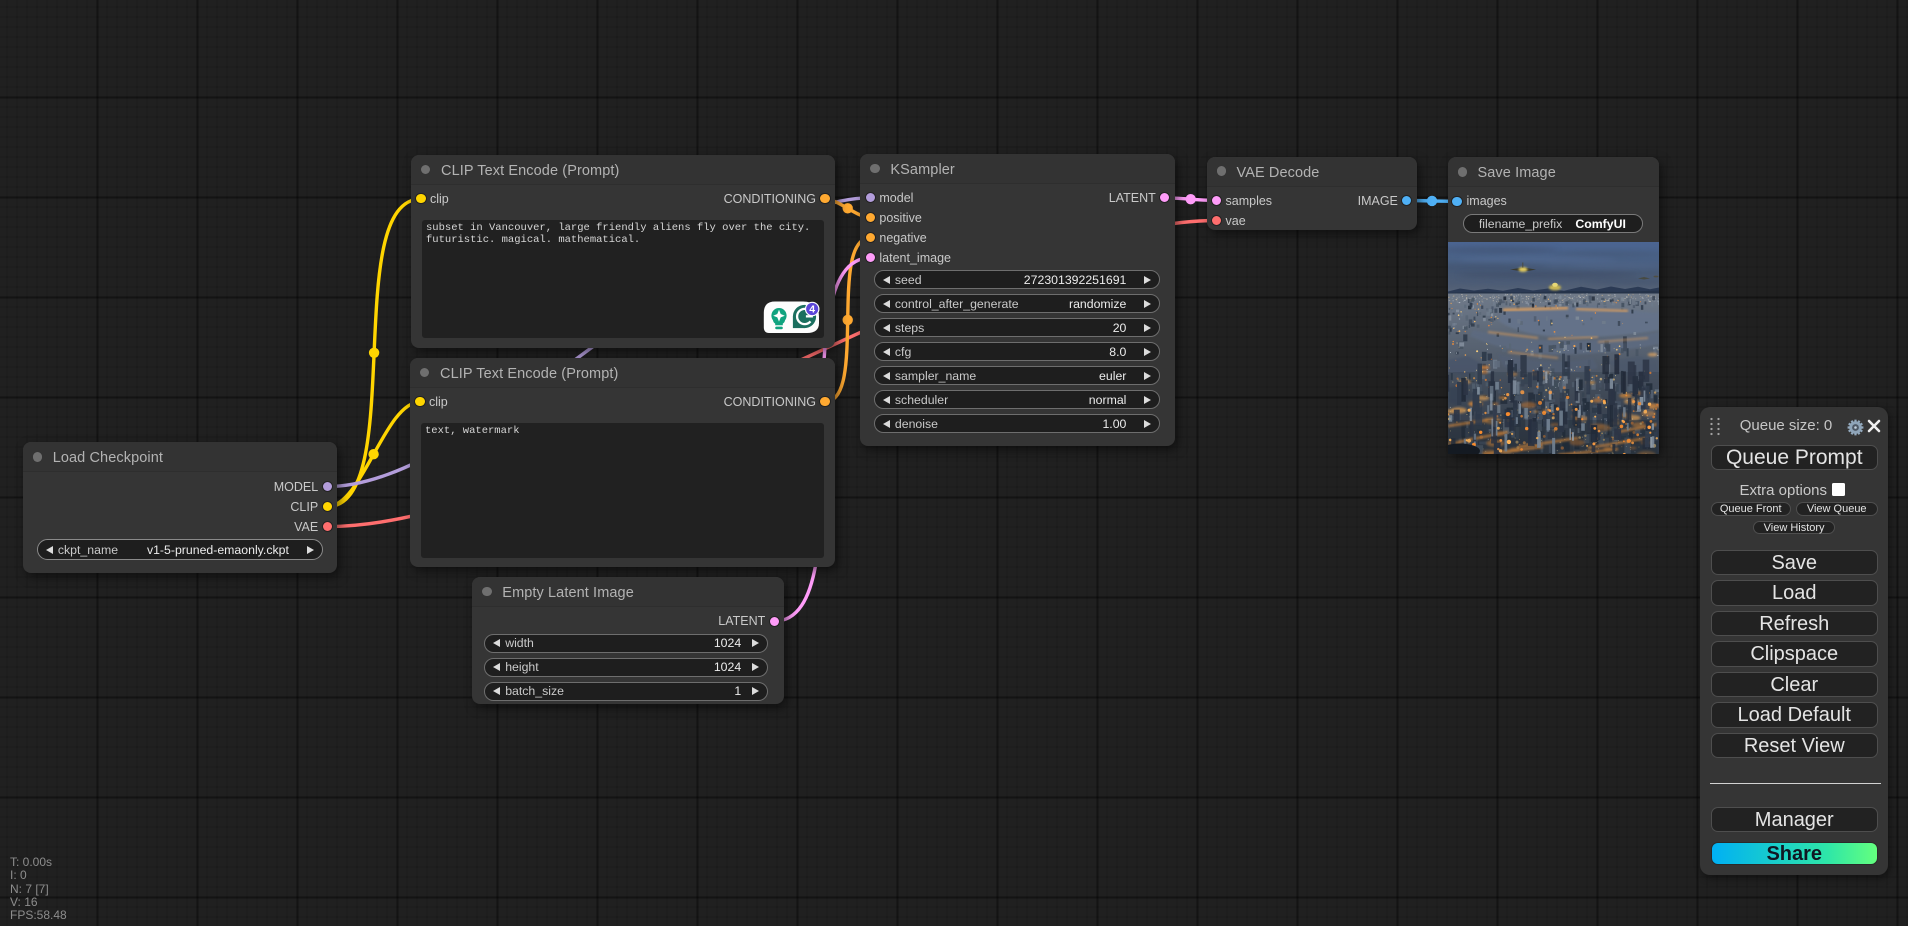 This screenshot has height=926, width=1908. What do you see at coordinates (813, 310) in the screenshot?
I see `svg-text: 4` at bounding box center [813, 310].